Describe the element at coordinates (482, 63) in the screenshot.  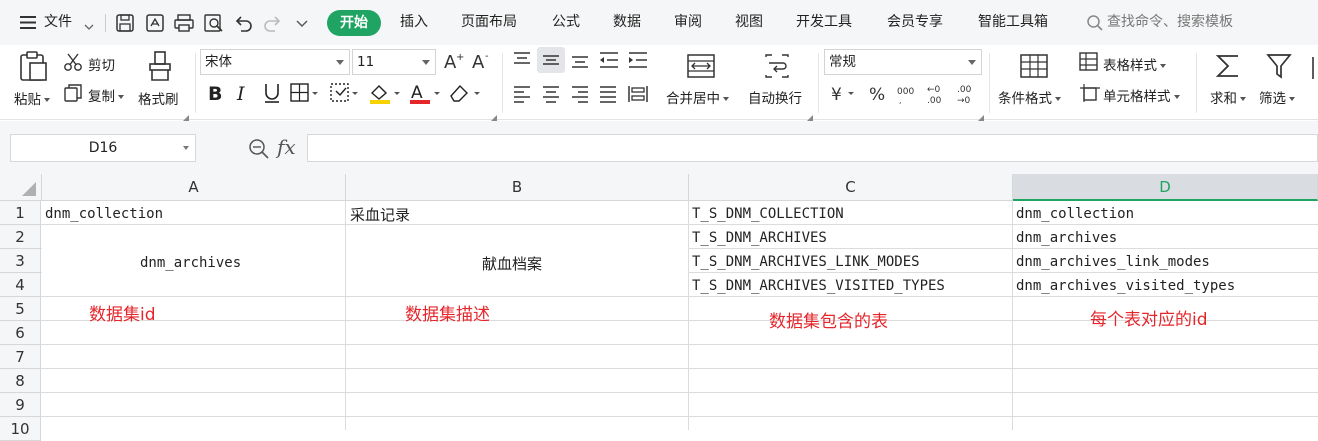
I see `decrease-font-icon: A-` at that location.